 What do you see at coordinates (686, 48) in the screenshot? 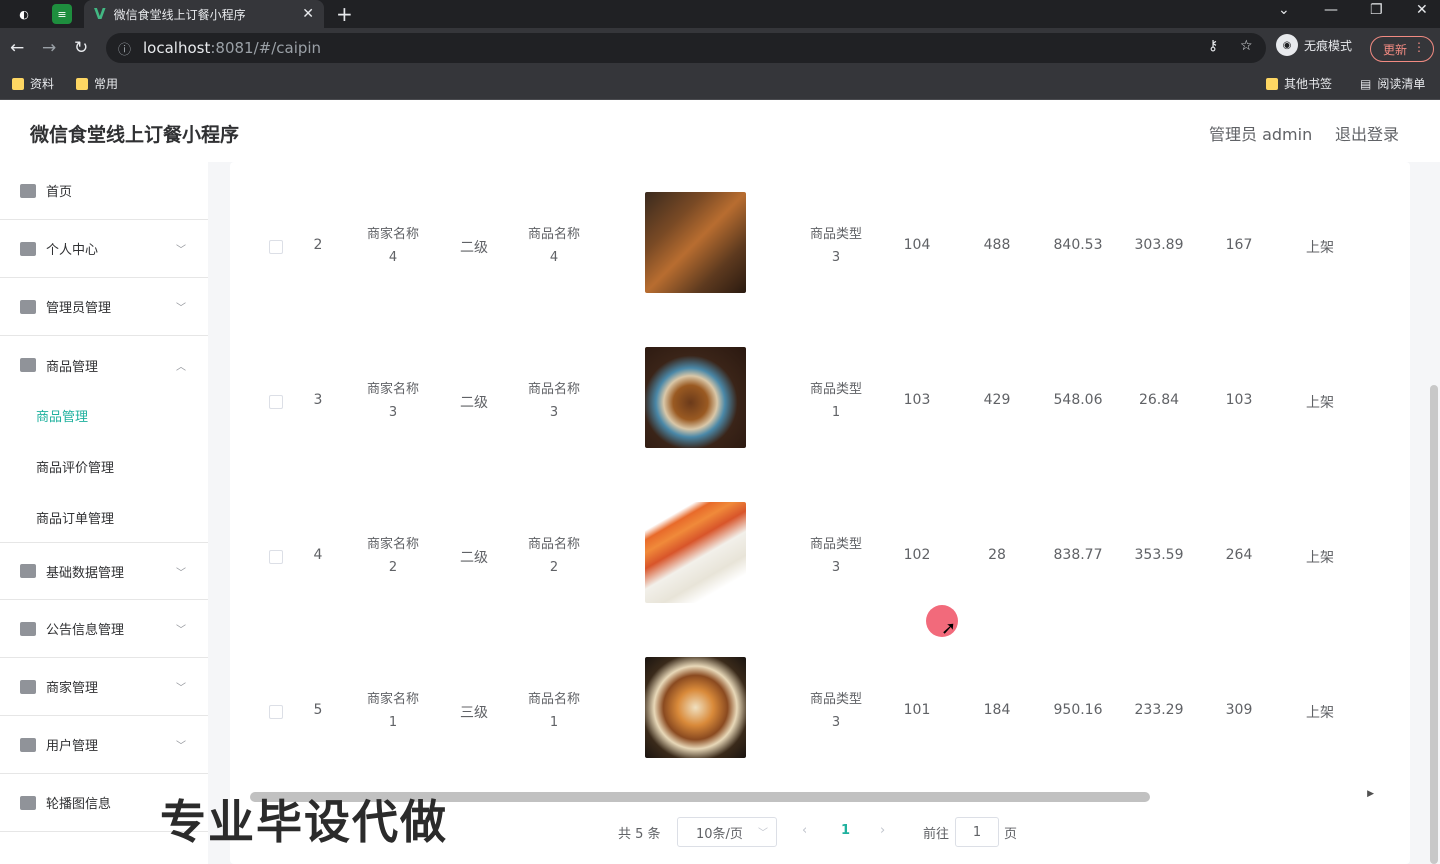
I see `url-input: ⓘ localhost :8081/#/caipin` at bounding box center [686, 48].